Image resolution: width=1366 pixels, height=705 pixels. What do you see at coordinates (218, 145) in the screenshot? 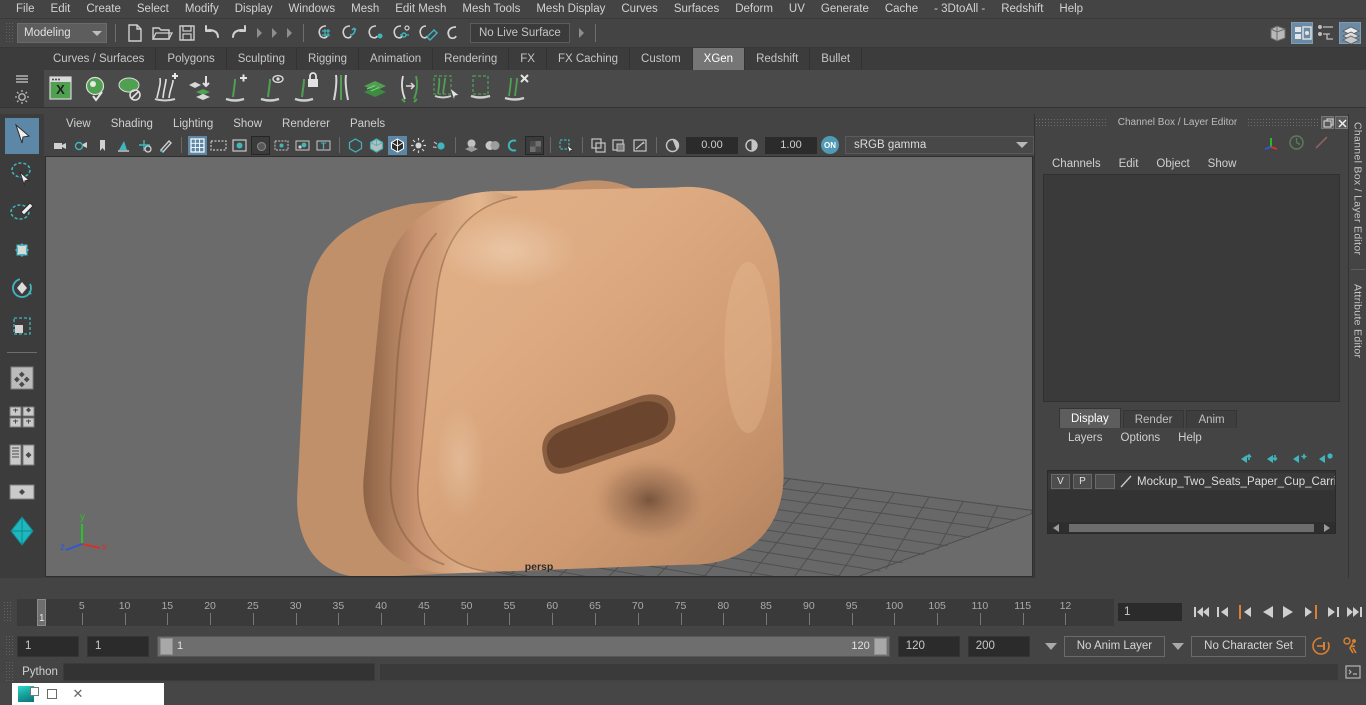
I see `film-gate-icon` at bounding box center [218, 145].